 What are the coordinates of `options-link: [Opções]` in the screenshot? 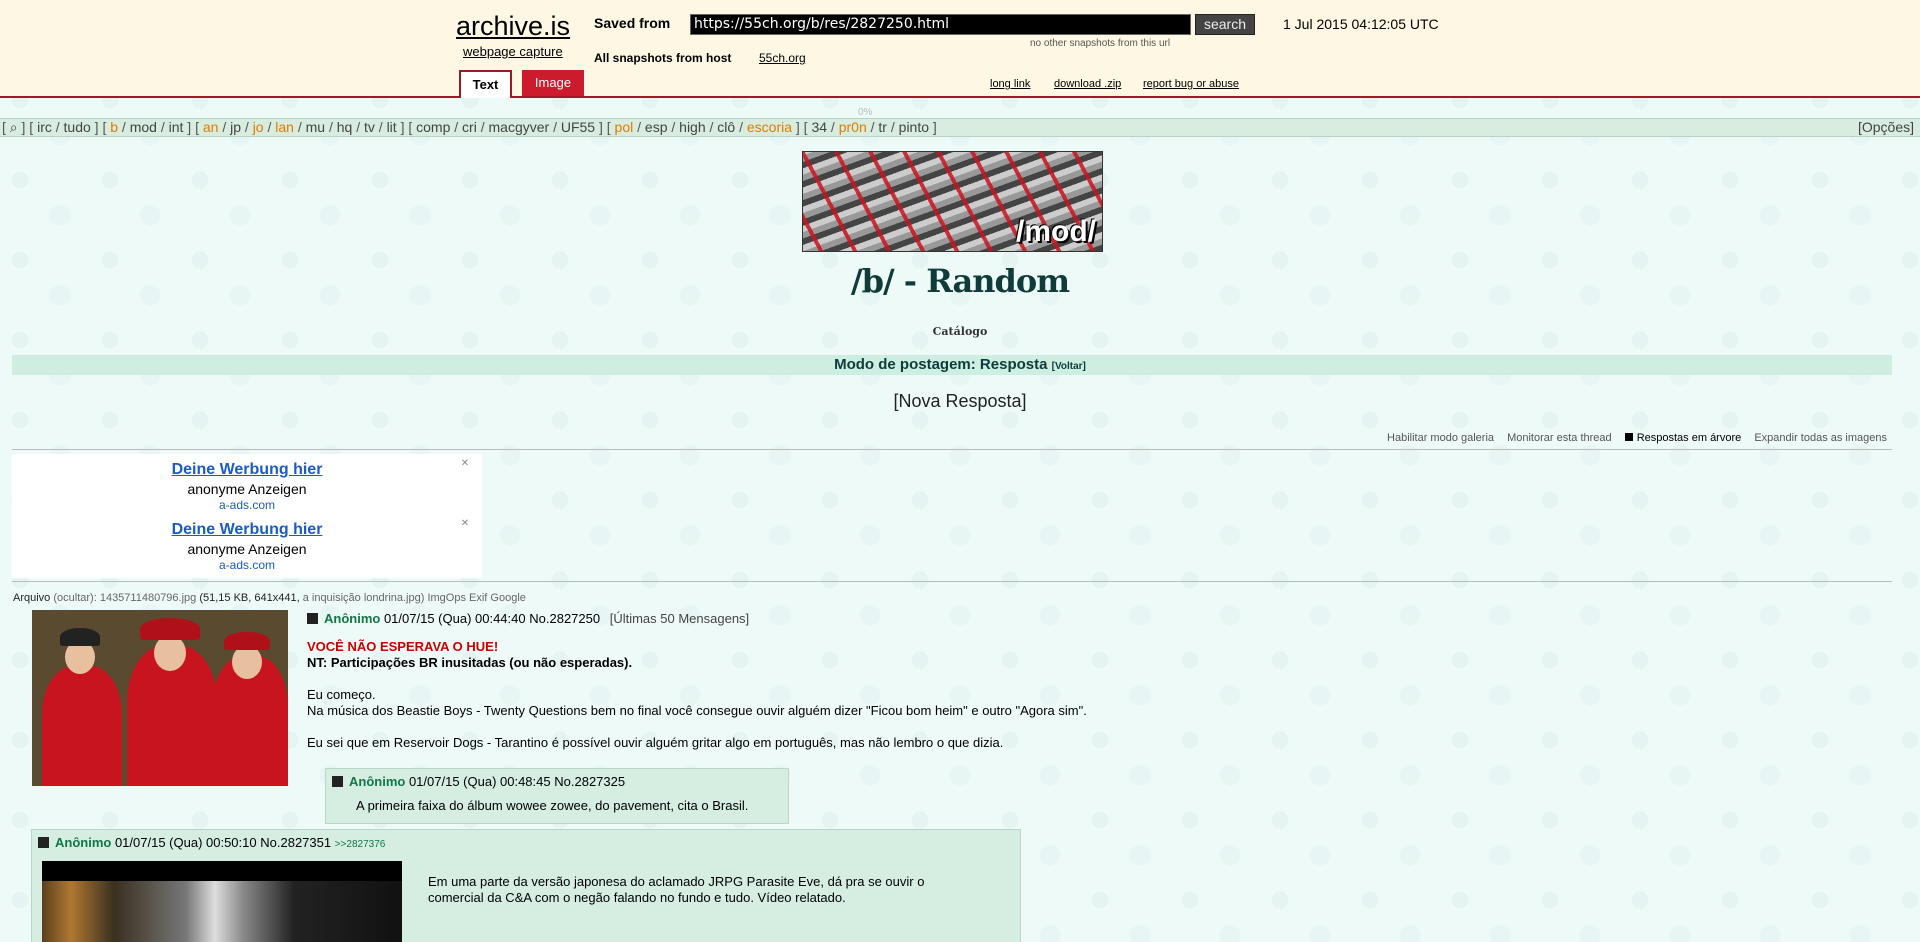 It's located at (1886, 127).